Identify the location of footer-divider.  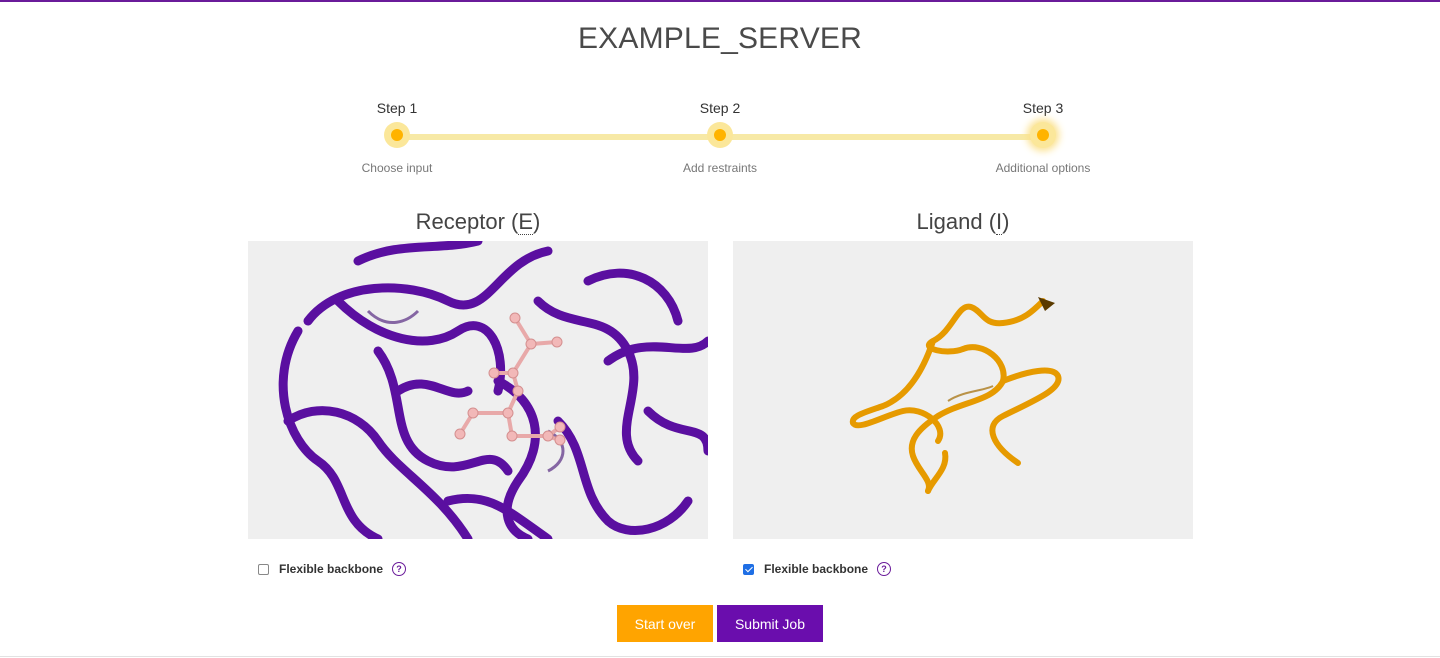
(720, 656).